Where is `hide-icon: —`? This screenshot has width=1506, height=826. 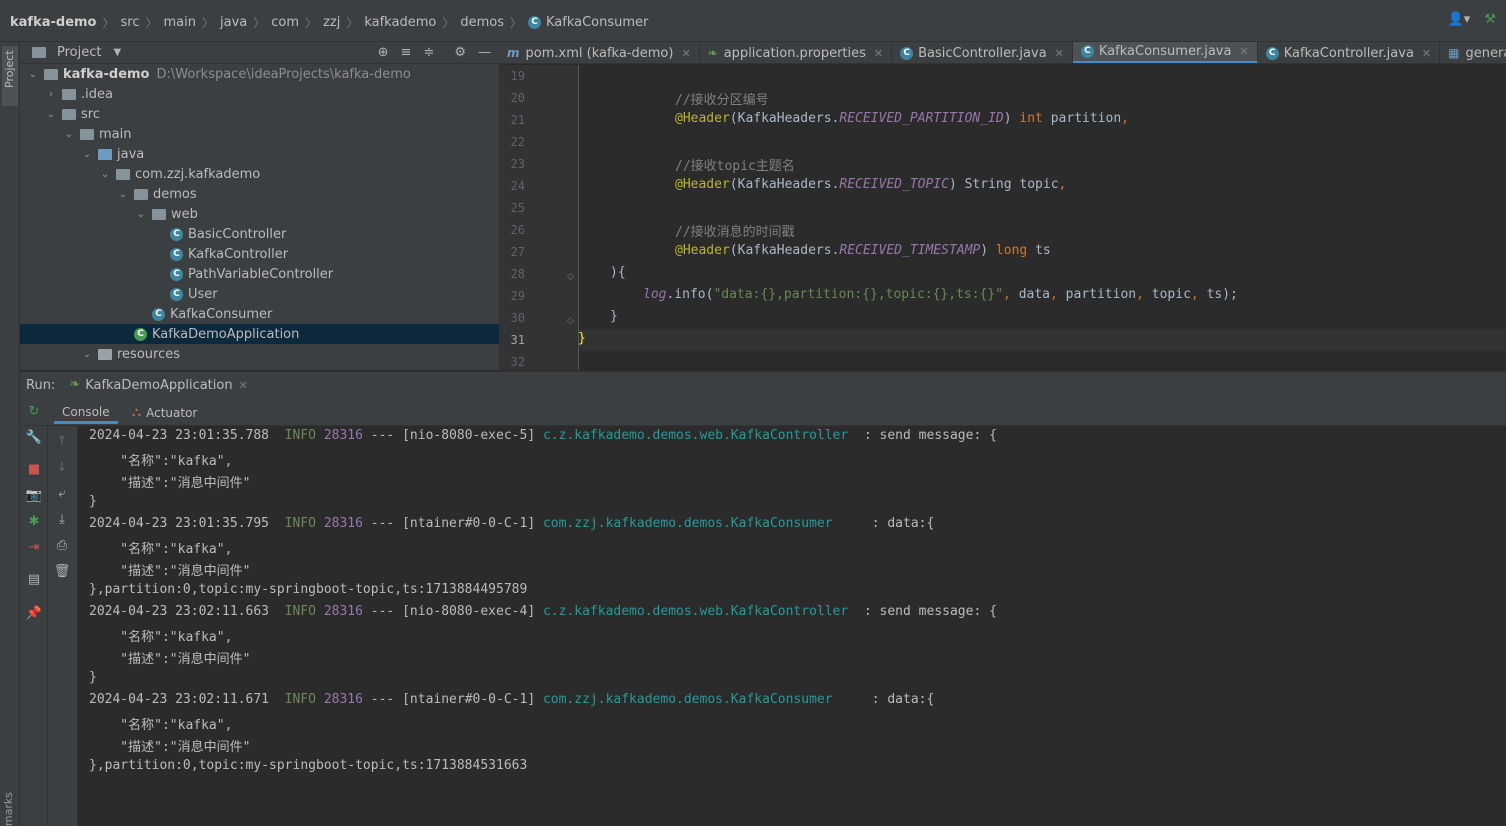
hide-icon: — is located at coordinates (484, 53).